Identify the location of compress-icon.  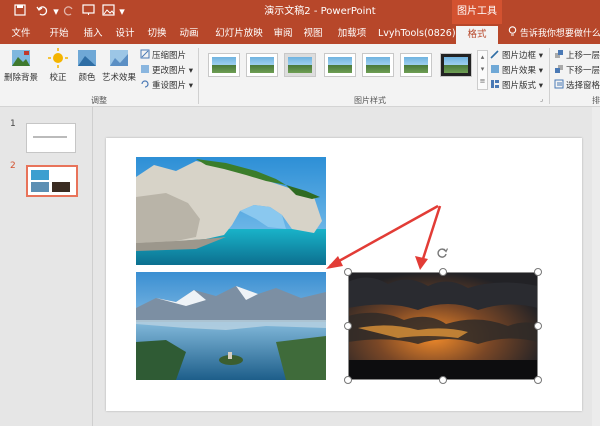
(145, 54).